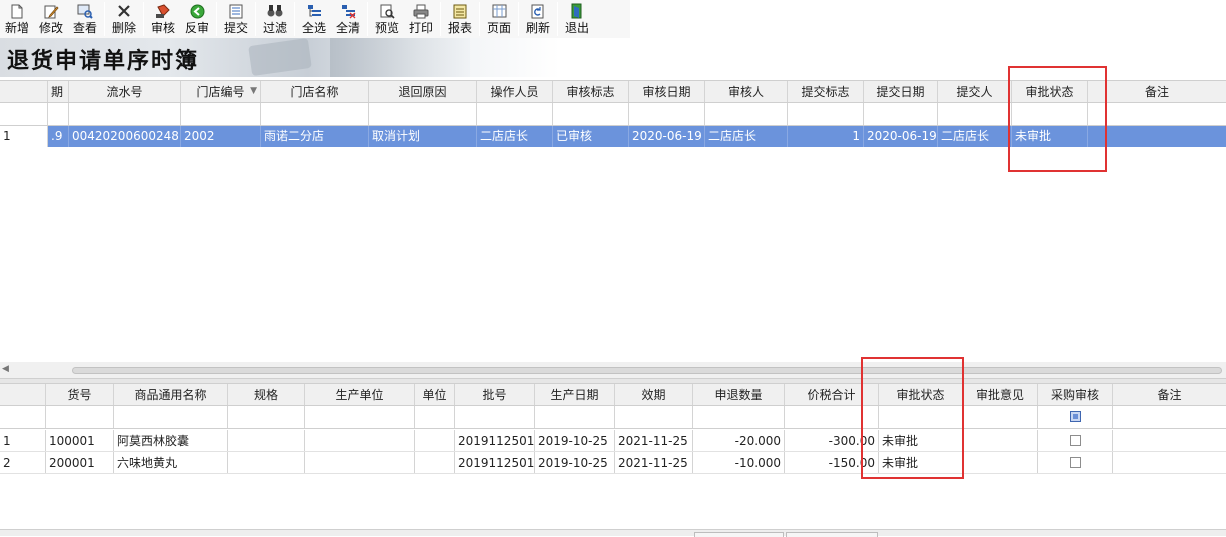 The image size is (1226, 537). I want to click on col-header-submit-date: 提交日期, so click(901, 91).